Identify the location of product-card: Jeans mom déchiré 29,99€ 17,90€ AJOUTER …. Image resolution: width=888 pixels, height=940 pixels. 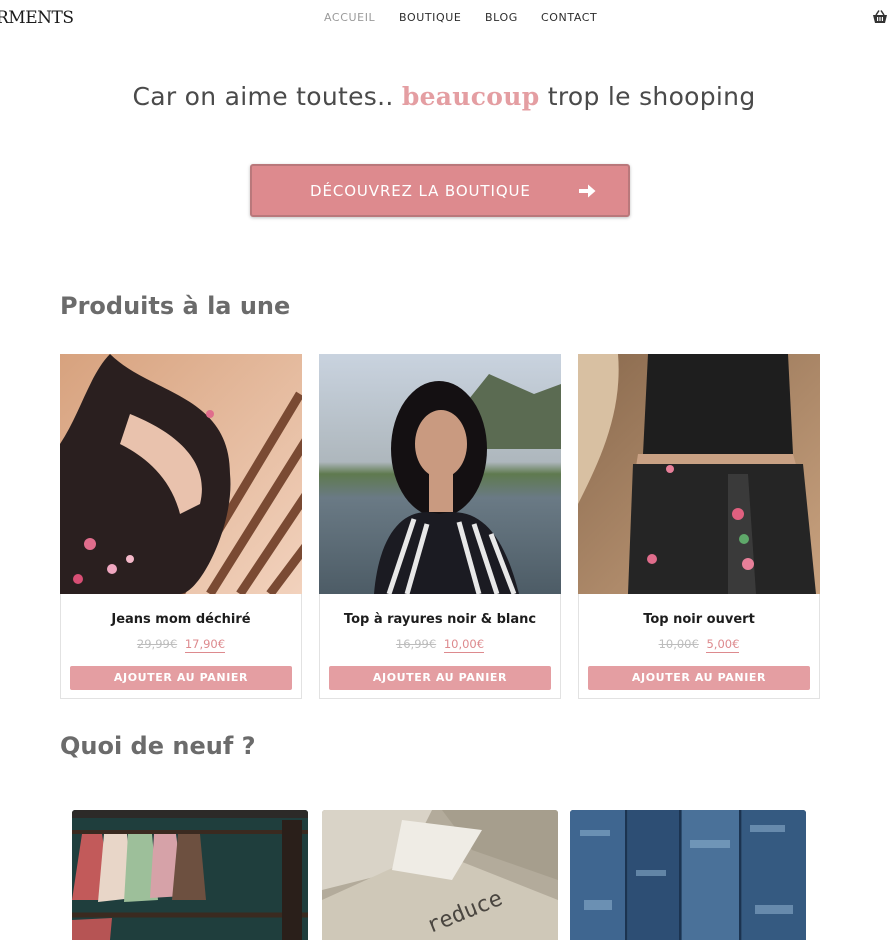
(181, 526).